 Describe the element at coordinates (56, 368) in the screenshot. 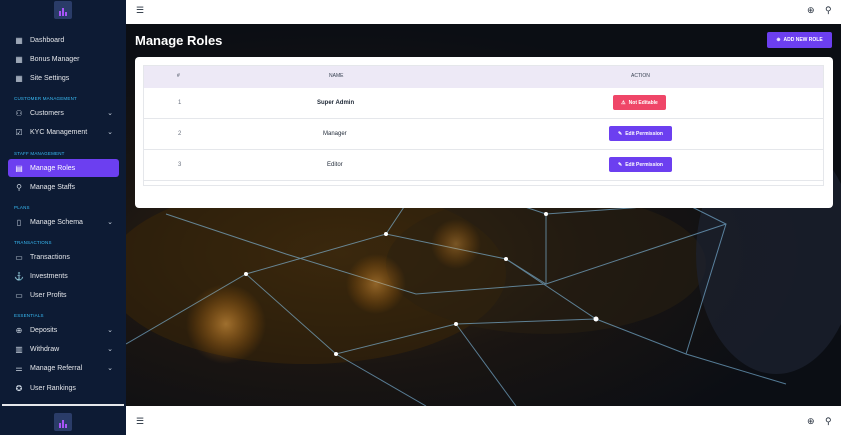

I see `sidebar-item-label: Manage Referral` at that location.